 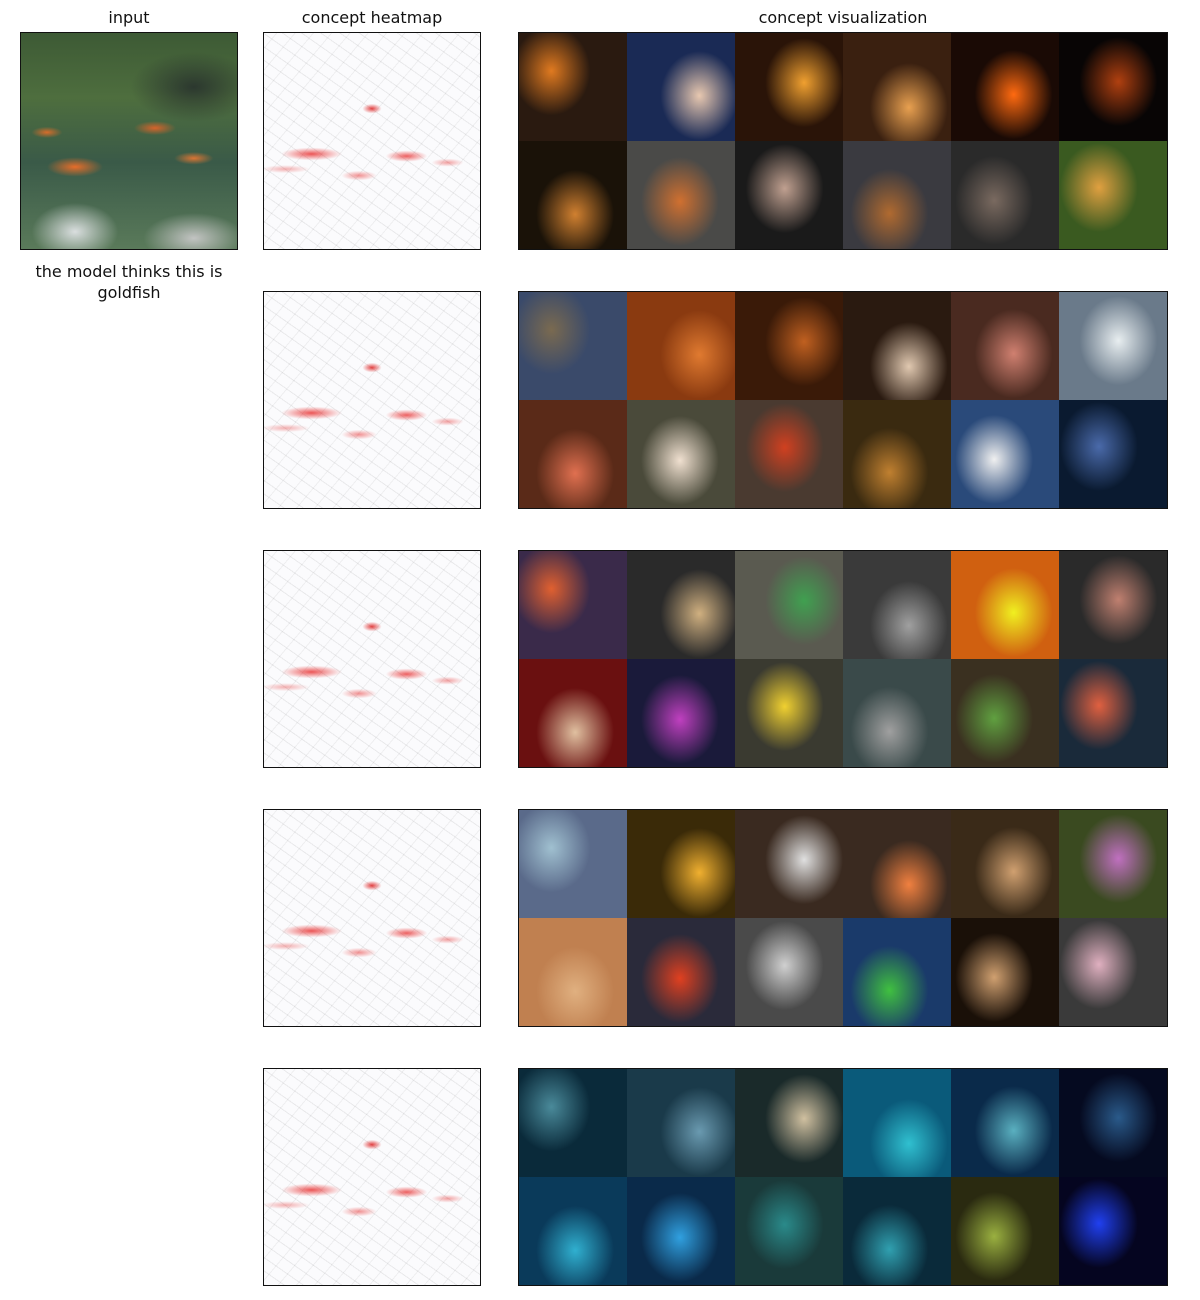 What do you see at coordinates (843, 17) in the screenshot?
I see `visualization-column-title: concept visualization` at bounding box center [843, 17].